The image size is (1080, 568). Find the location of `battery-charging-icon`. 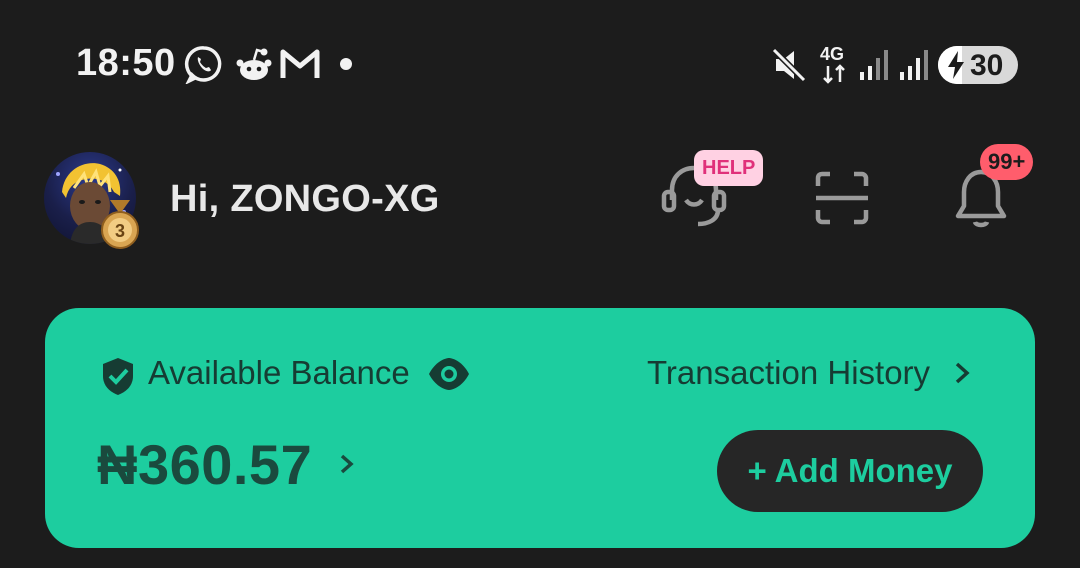

battery-charging-icon is located at coordinates (956, 65).